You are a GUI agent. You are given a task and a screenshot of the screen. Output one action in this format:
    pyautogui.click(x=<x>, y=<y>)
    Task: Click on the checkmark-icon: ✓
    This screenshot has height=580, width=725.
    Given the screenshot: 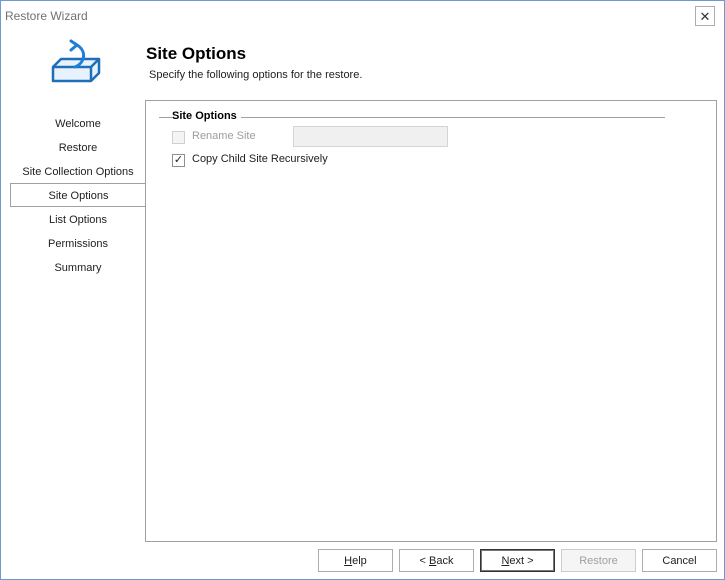 What is the action you would take?
    pyautogui.click(x=178, y=160)
    